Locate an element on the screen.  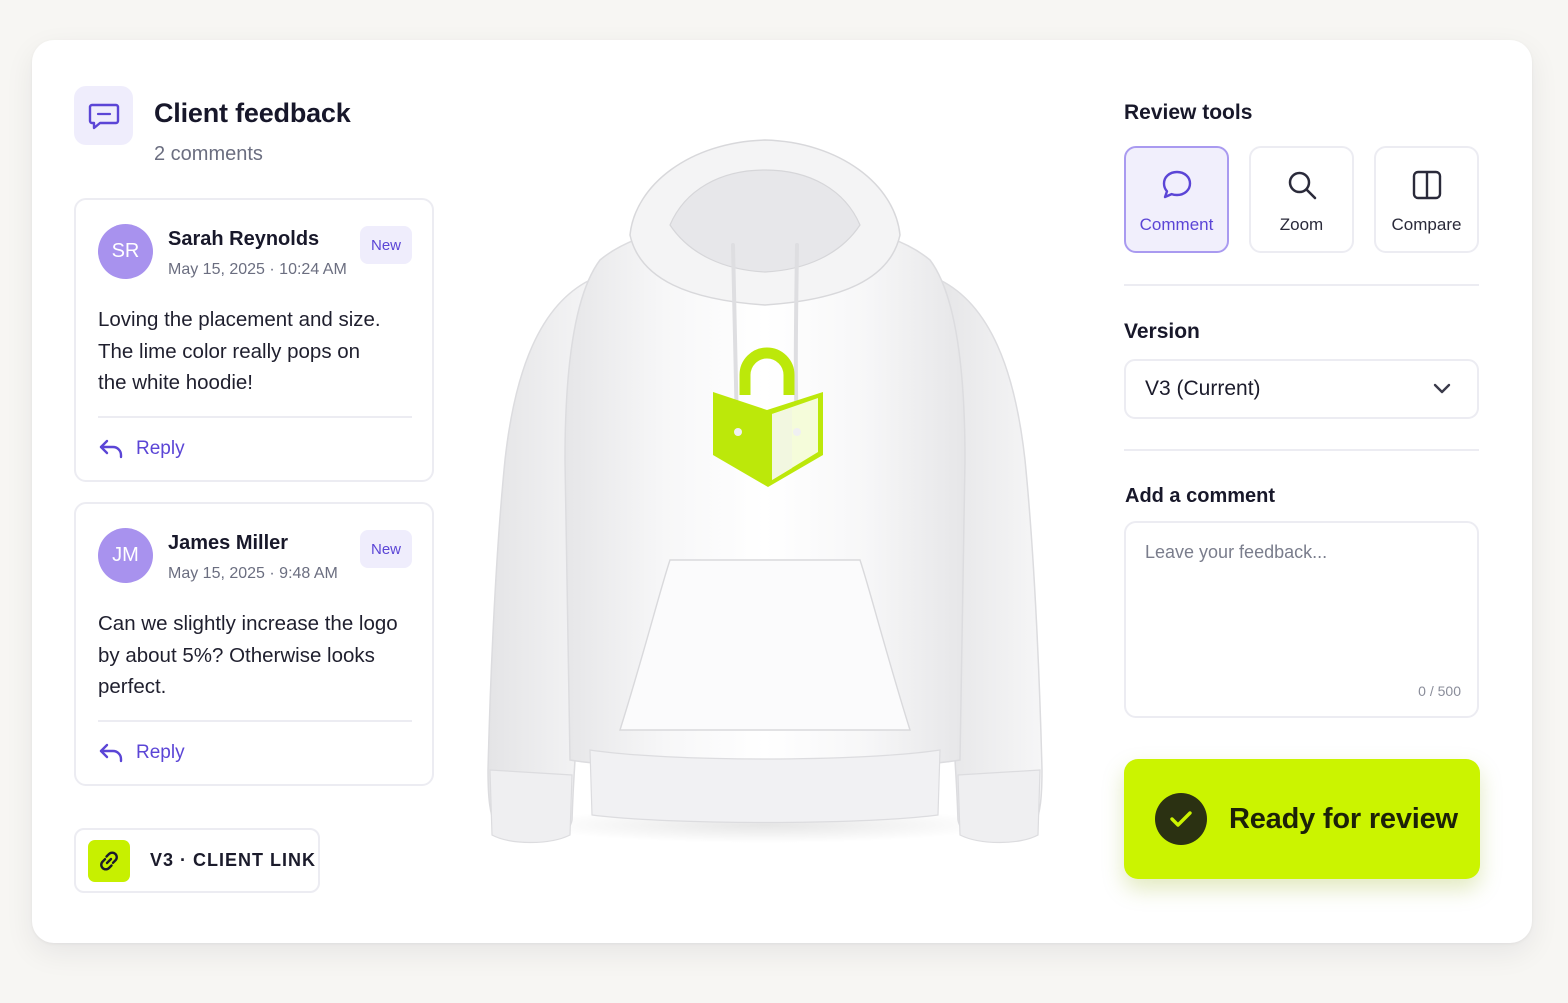
comment-date: May 15, 2025 · 10:24 AM is located at coordinates (257, 269).